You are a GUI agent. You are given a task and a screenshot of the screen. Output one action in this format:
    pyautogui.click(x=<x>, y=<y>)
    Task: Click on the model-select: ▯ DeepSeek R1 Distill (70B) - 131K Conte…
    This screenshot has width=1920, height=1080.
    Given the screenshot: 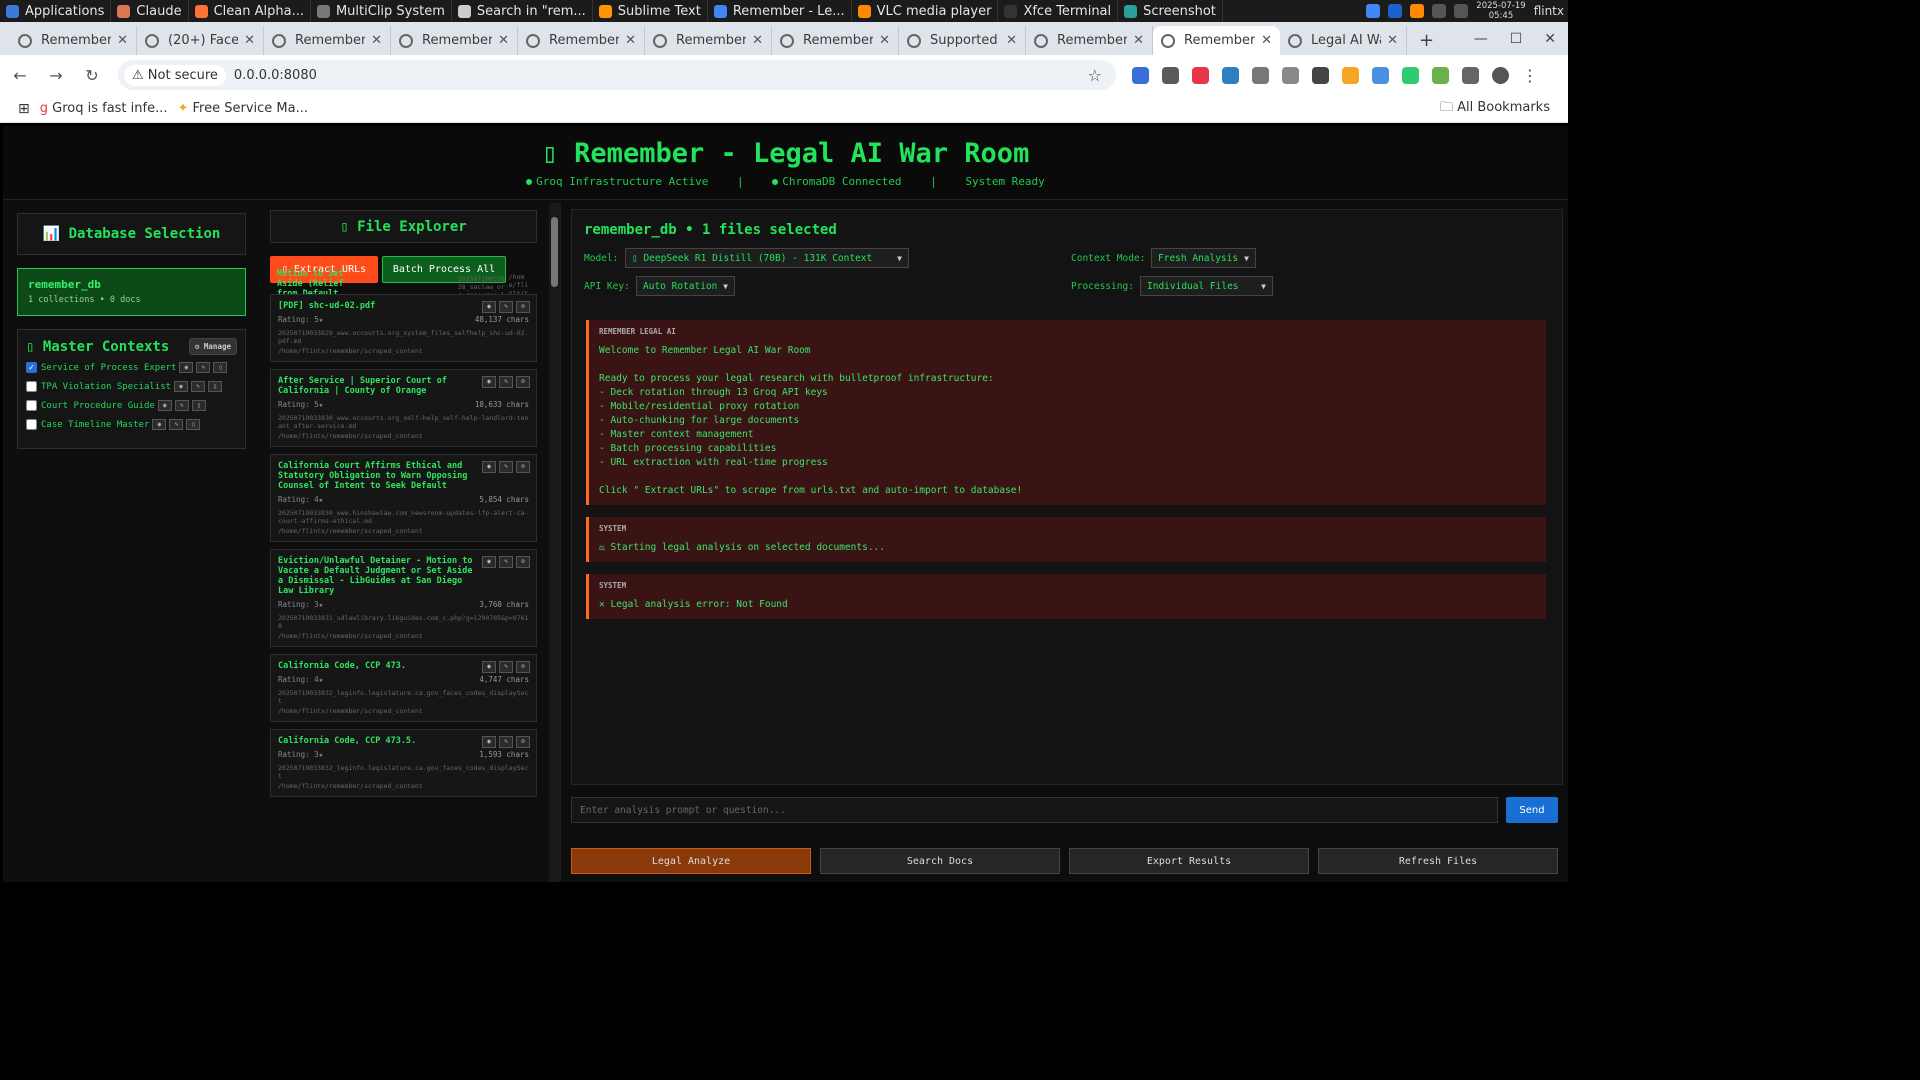 What is the action you would take?
    pyautogui.click(x=767, y=258)
    